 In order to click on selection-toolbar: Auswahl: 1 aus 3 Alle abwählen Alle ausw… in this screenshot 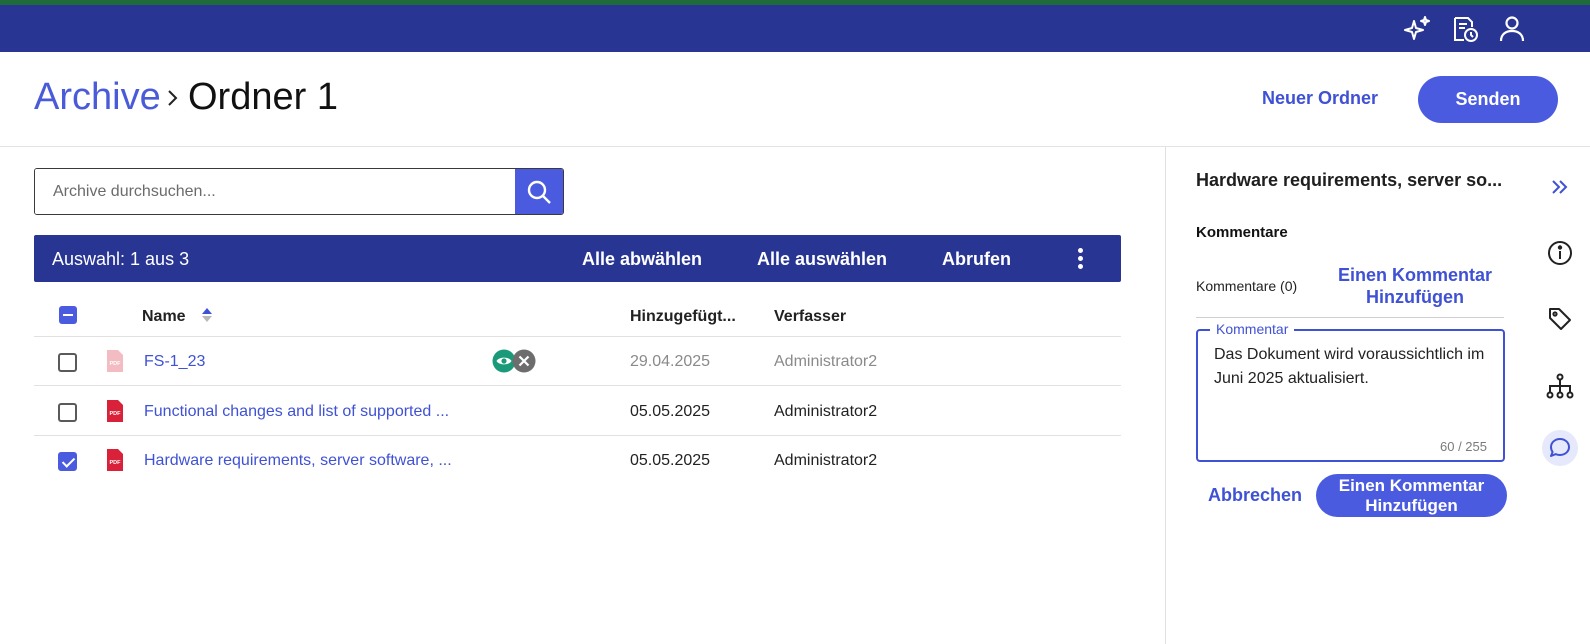, I will do `click(577, 258)`.